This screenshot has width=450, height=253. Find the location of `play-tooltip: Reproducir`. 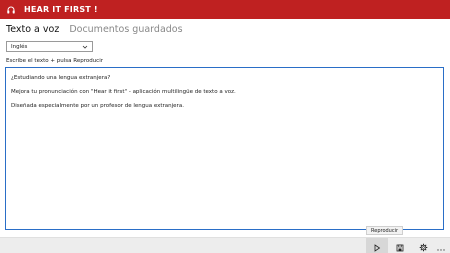

play-tooltip: Reproducir is located at coordinates (385, 230).